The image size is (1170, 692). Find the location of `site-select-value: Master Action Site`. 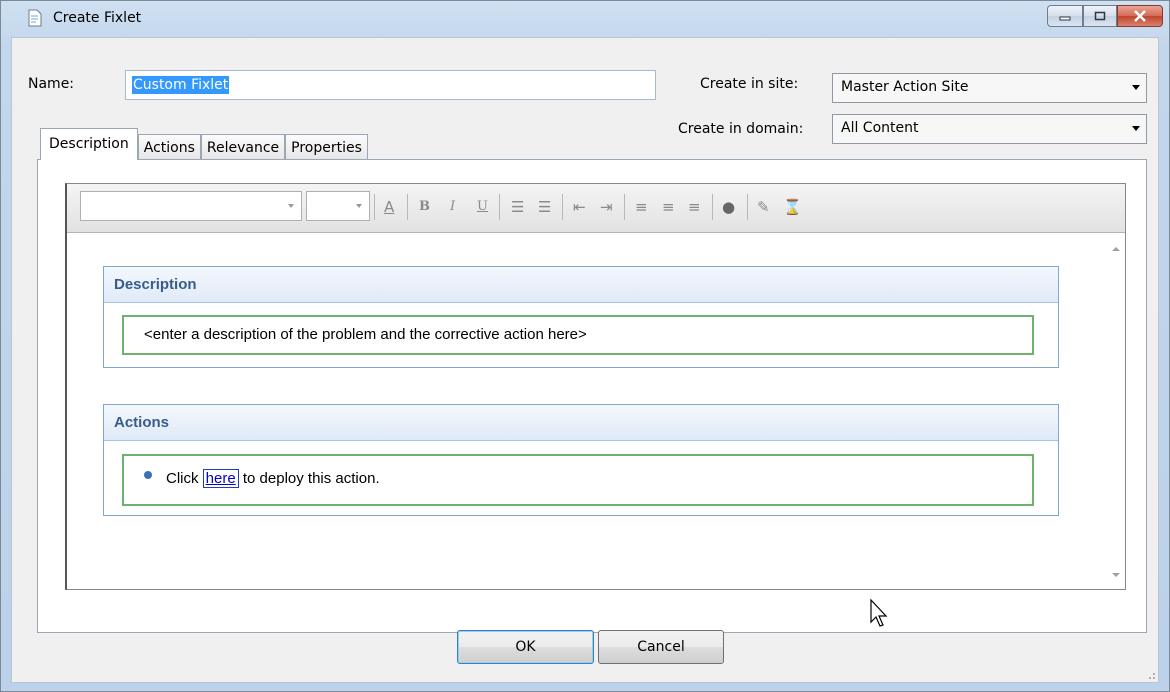

site-select-value: Master Action Site is located at coordinates (905, 87).